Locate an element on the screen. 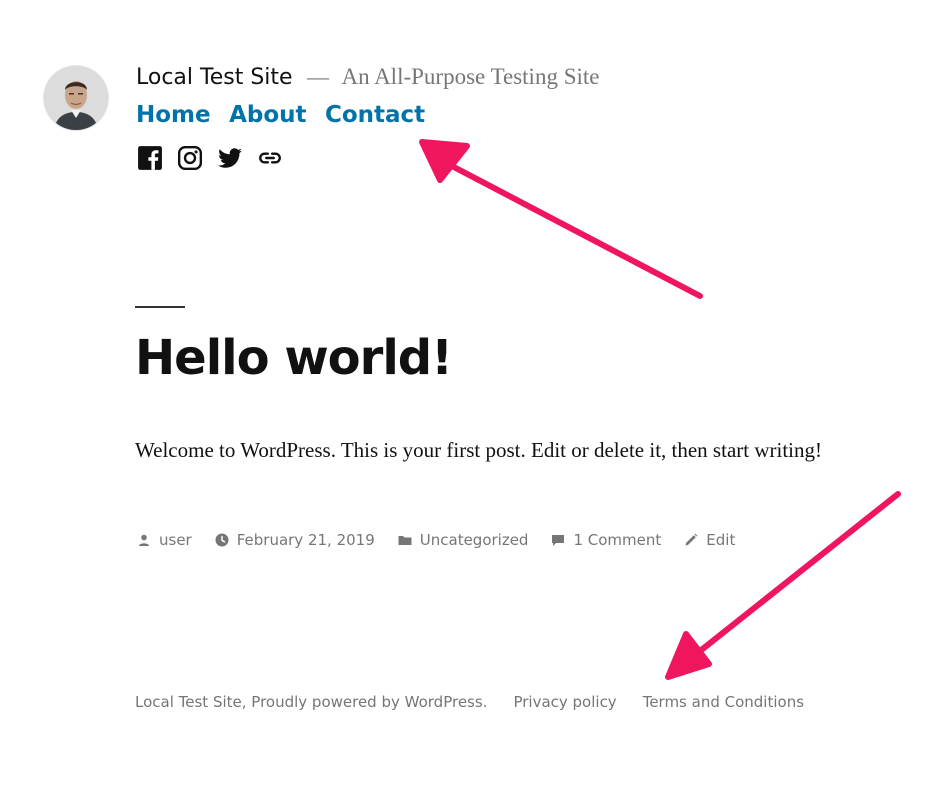  primary-nav: Home About Contact is located at coordinates (287, 115).